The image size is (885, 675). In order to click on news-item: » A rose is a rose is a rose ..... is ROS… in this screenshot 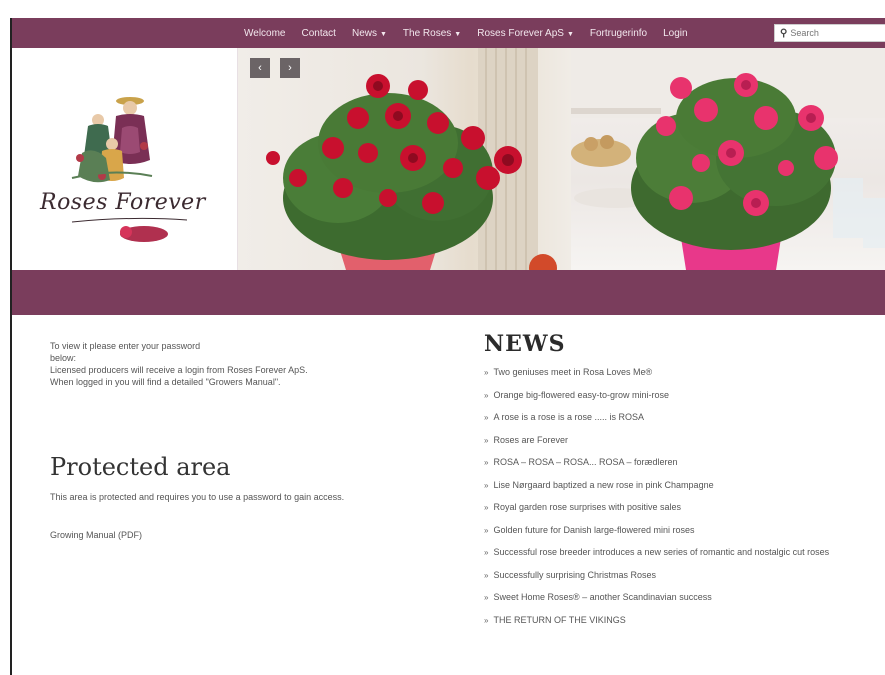, I will do `click(681, 417)`.